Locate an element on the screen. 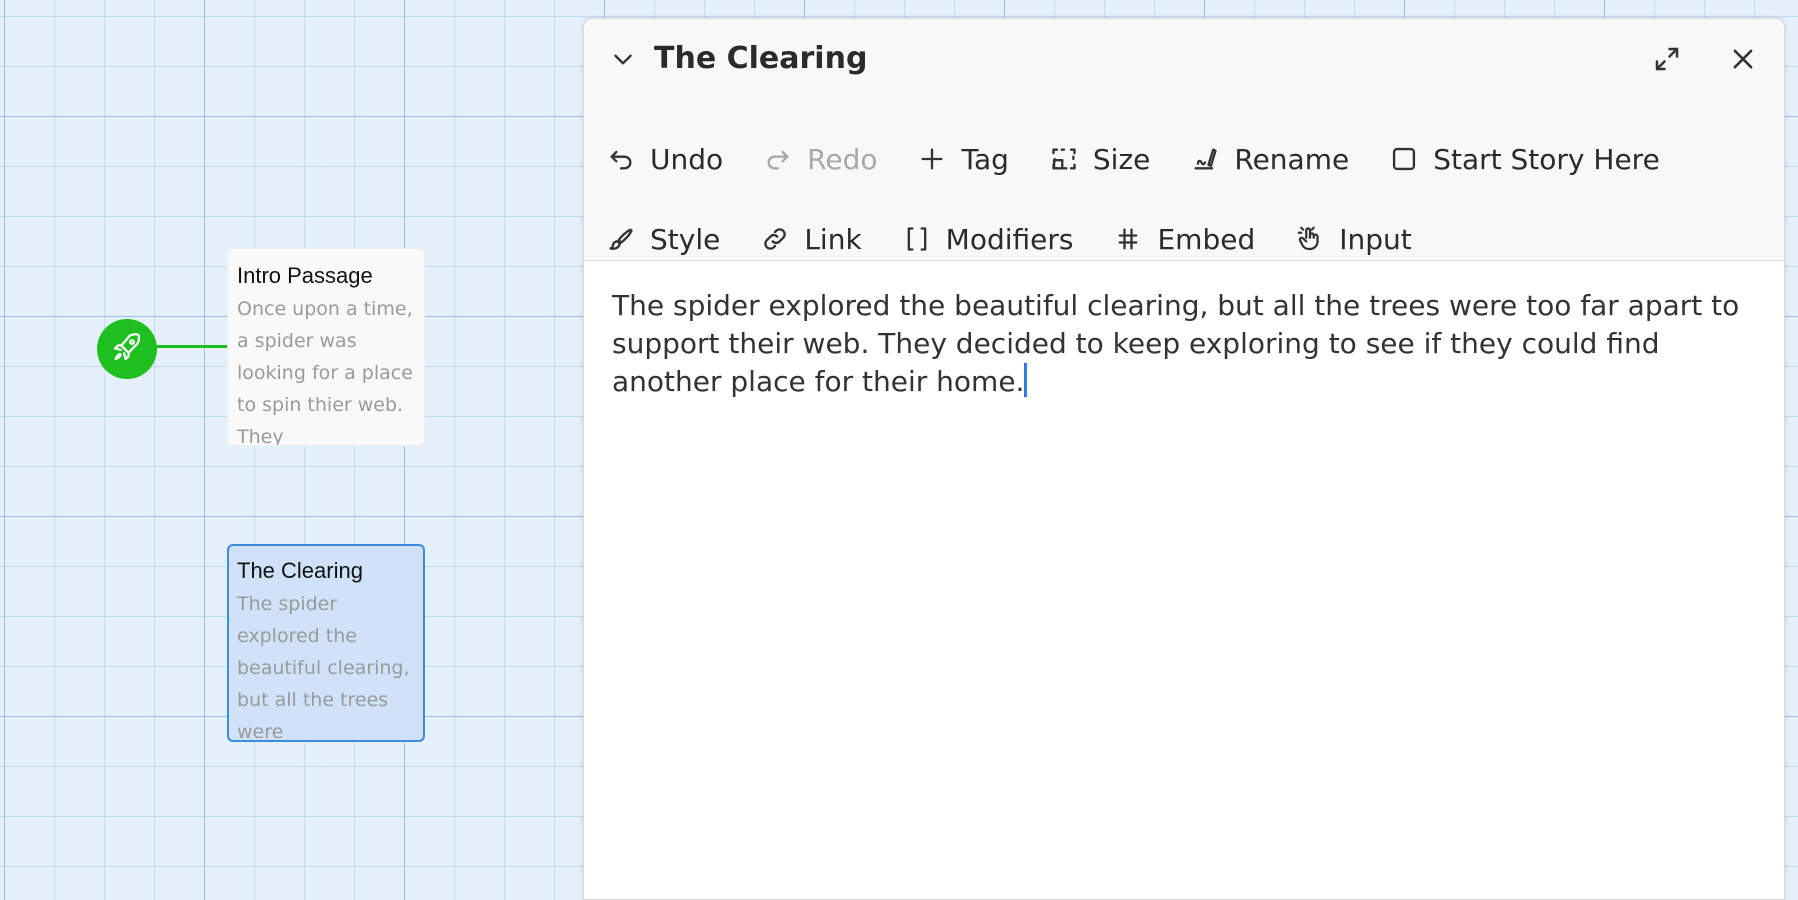 The width and height of the screenshot is (1798, 900). checkbox-icon is located at coordinates (1404, 159).